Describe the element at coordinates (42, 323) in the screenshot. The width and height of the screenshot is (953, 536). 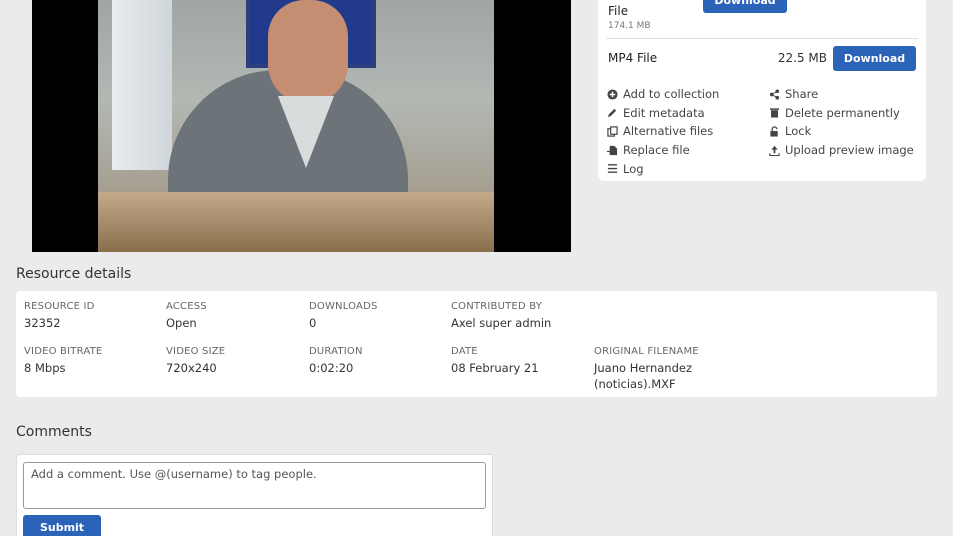
I see `field-value: 32352` at that location.